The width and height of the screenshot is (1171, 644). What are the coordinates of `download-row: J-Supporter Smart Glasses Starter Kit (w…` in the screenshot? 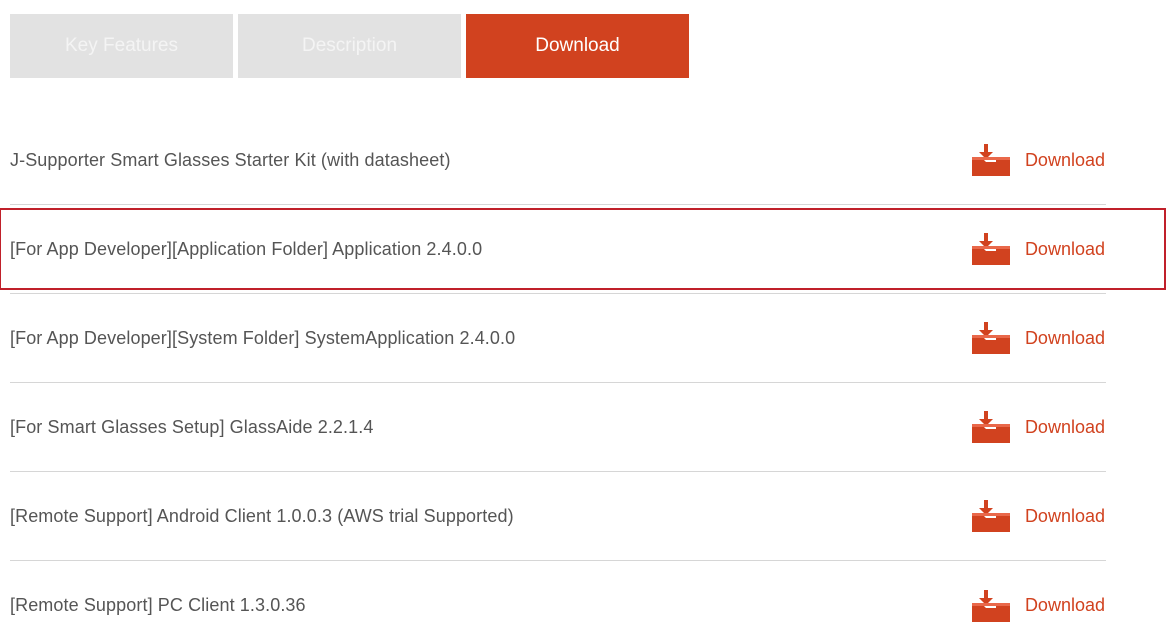 It's located at (558, 160).